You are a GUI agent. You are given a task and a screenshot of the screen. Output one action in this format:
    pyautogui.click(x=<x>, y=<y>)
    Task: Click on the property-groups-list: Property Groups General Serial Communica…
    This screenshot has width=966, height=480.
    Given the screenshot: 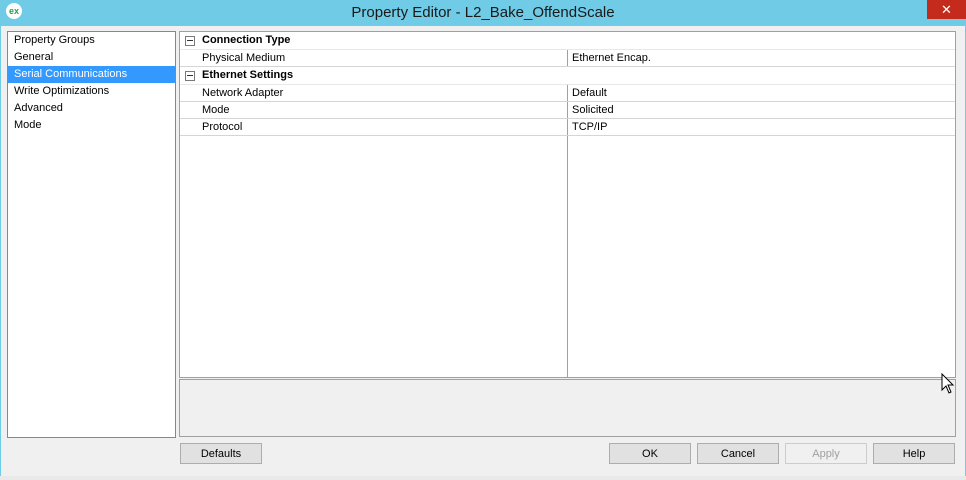 What is the action you would take?
    pyautogui.click(x=91, y=234)
    